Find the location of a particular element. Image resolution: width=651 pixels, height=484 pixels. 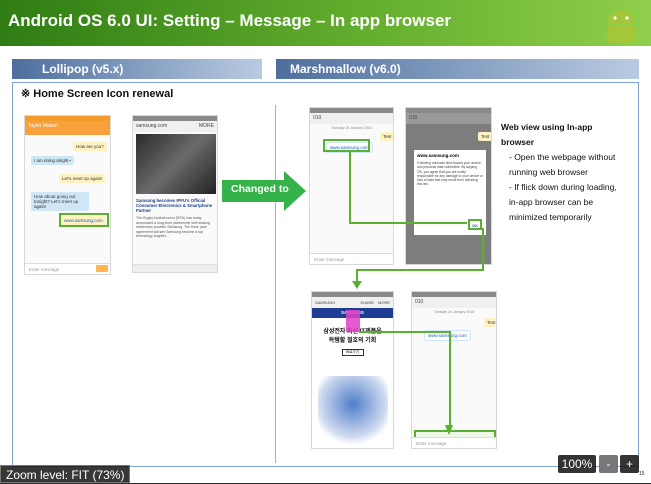

section-title: ※ Home Screen Icon renewal is located at coordinates (97, 94).